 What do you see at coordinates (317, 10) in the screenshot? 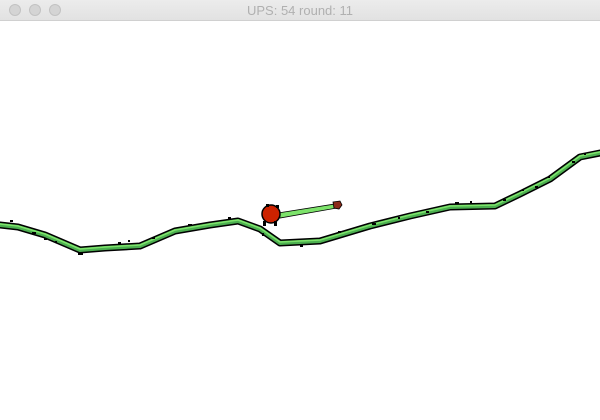
I see `round-label: round:` at bounding box center [317, 10].